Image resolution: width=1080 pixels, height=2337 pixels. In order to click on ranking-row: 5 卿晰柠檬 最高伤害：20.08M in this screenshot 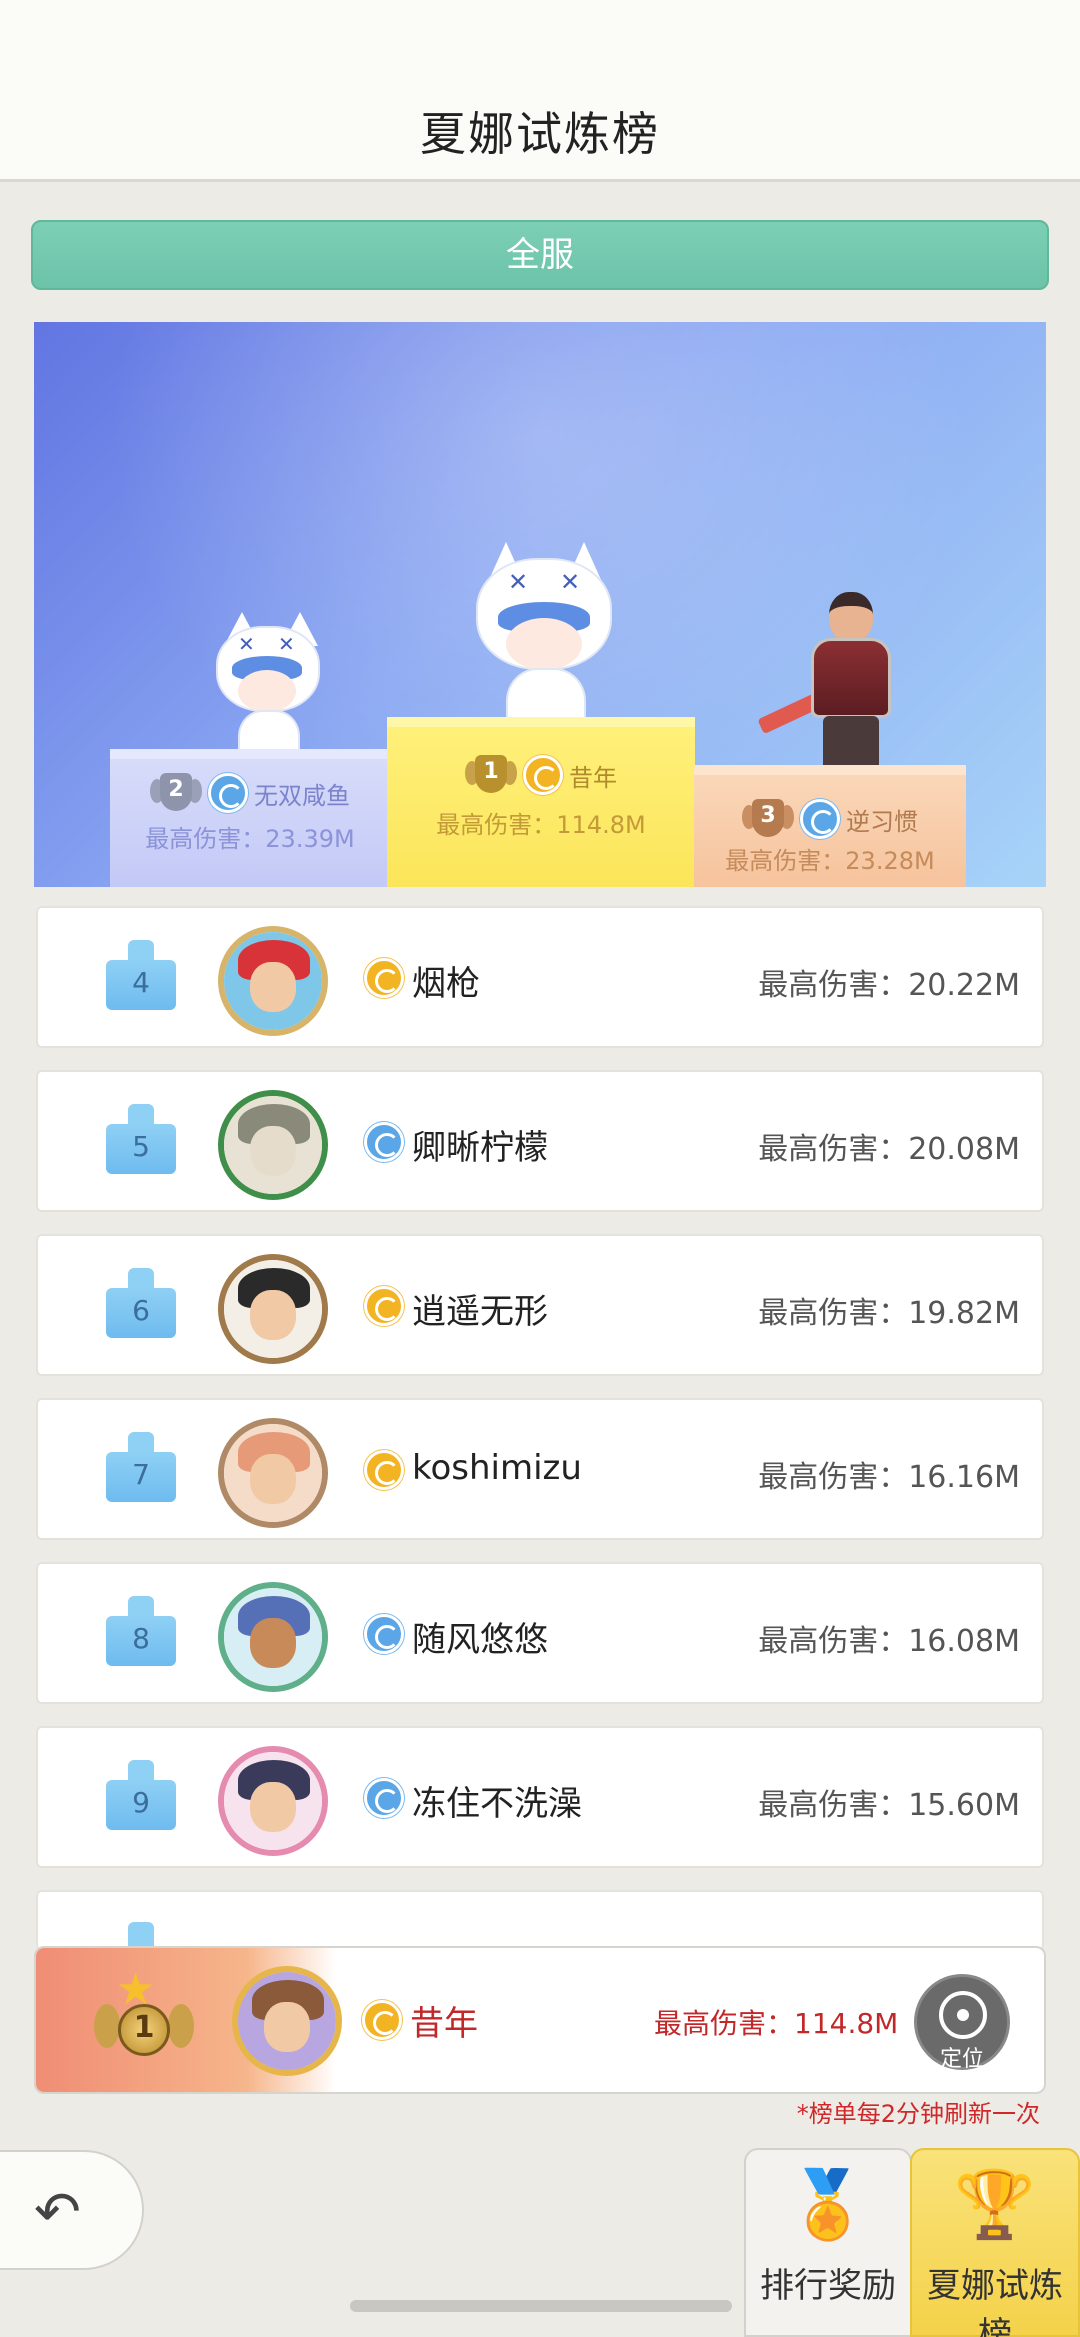, I will do `click(540, 1141)`.